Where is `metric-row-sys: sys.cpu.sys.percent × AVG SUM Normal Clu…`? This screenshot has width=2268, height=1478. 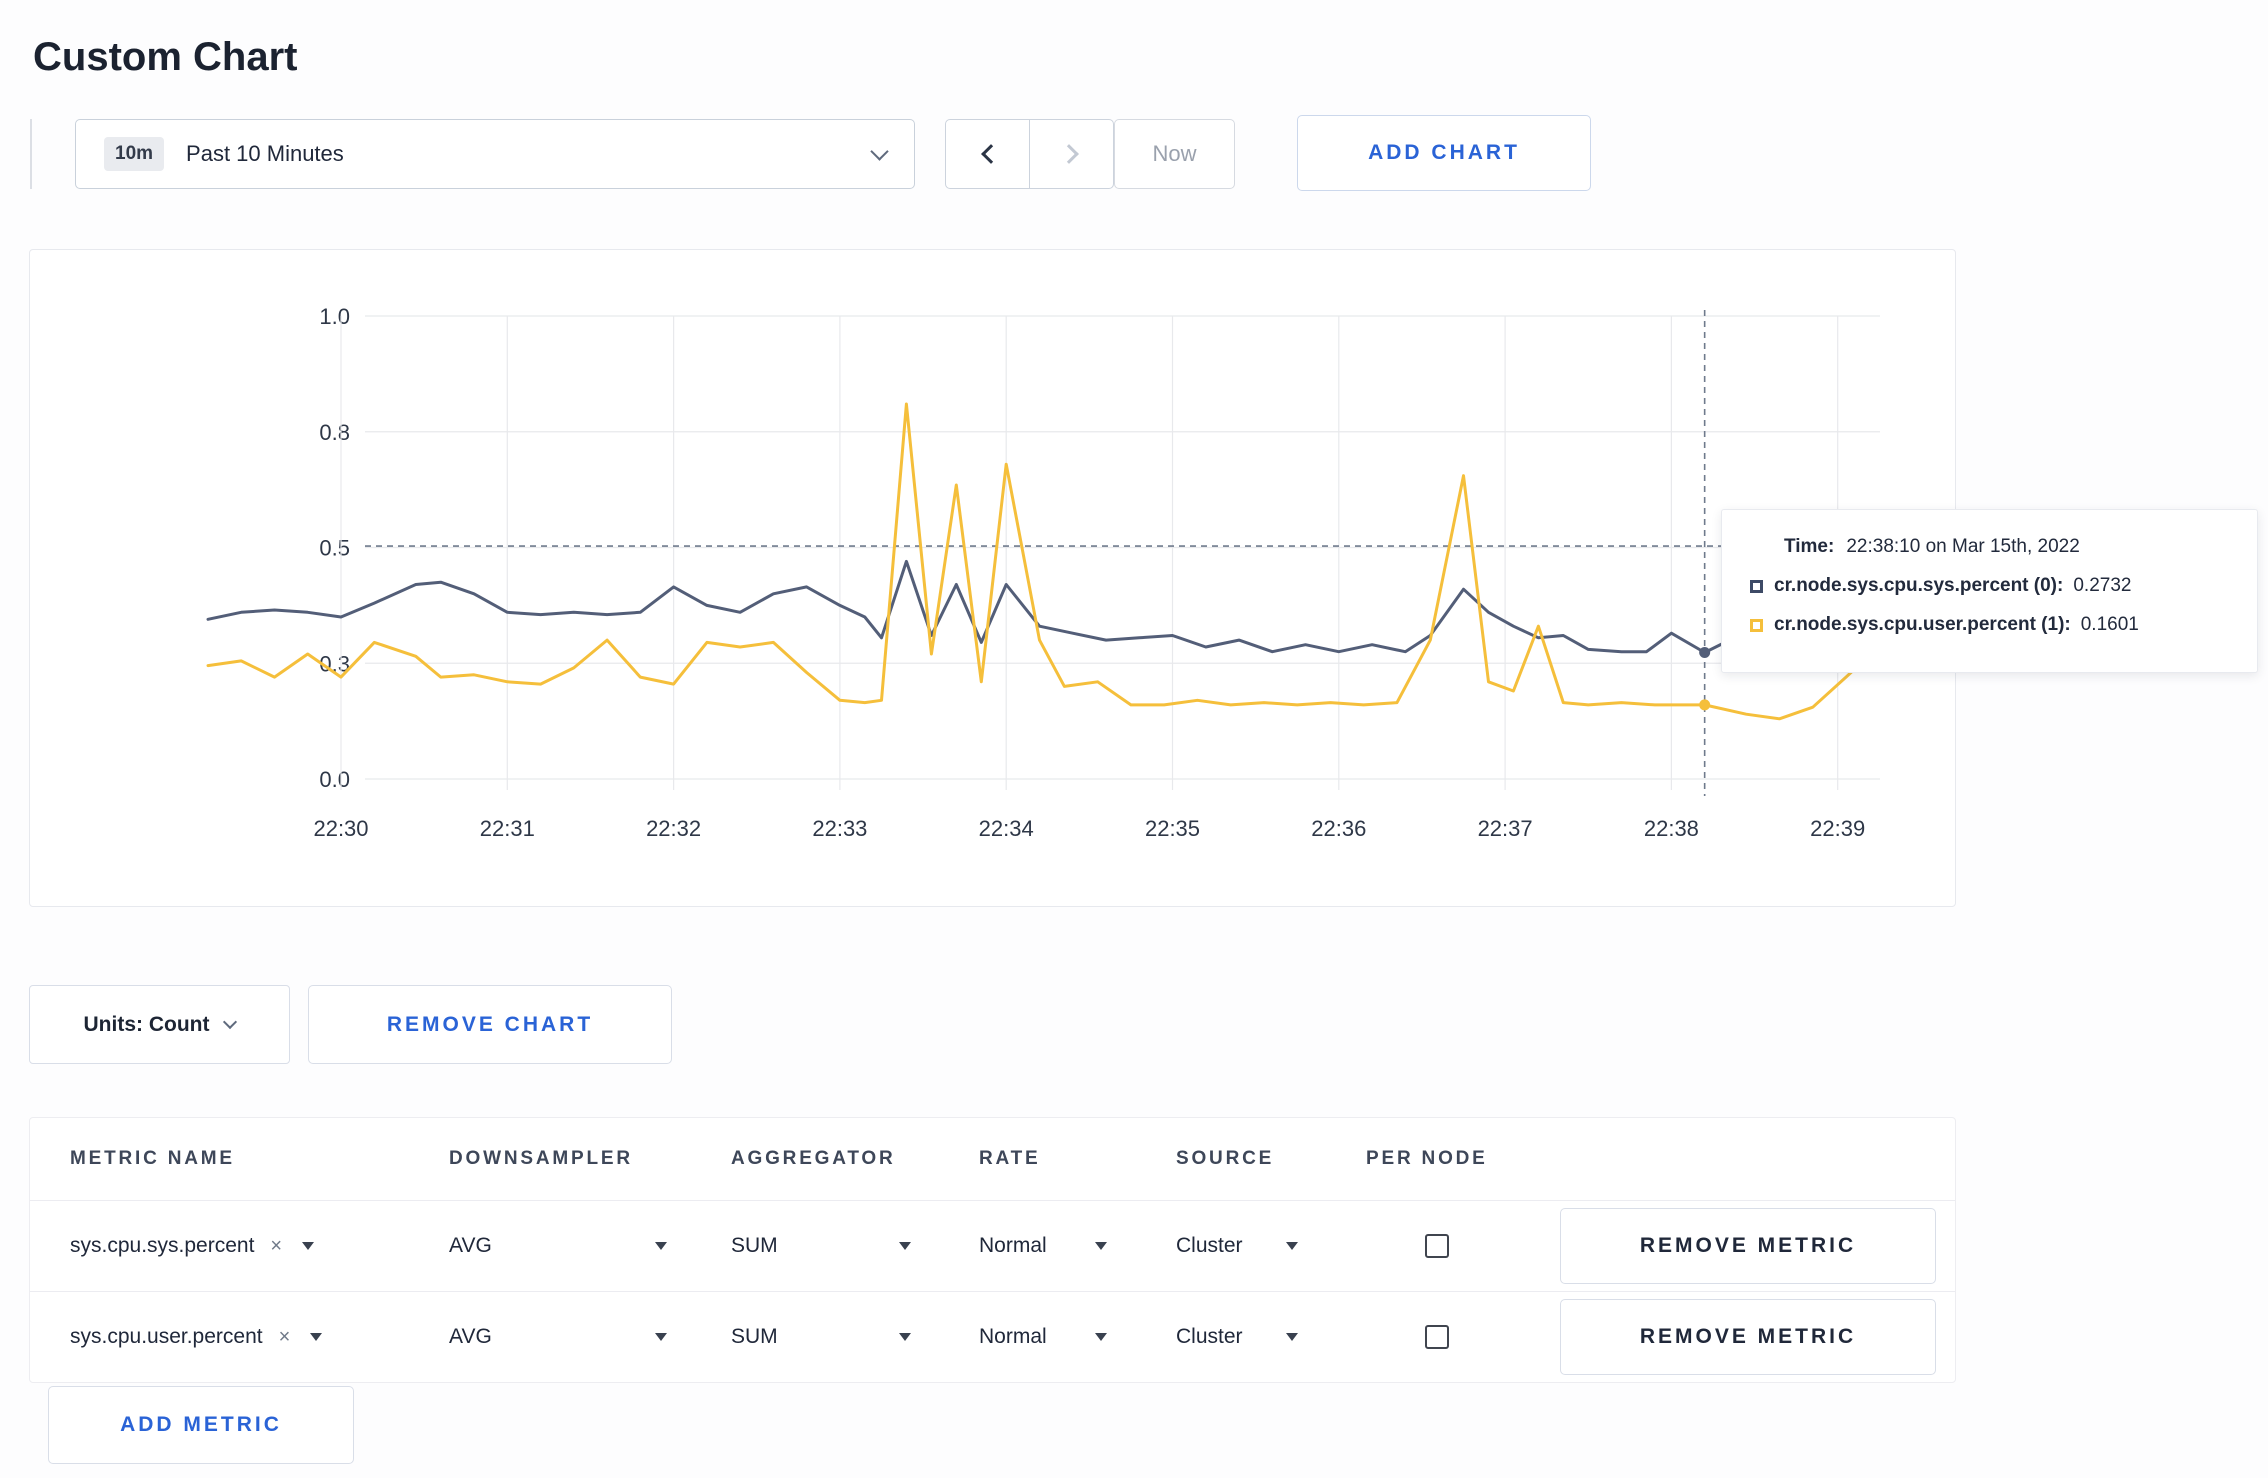 metric-row-sys: sys.cpu.sys.percent × AVG SUM Normal Clu… is located at coordinates (992, 1245).